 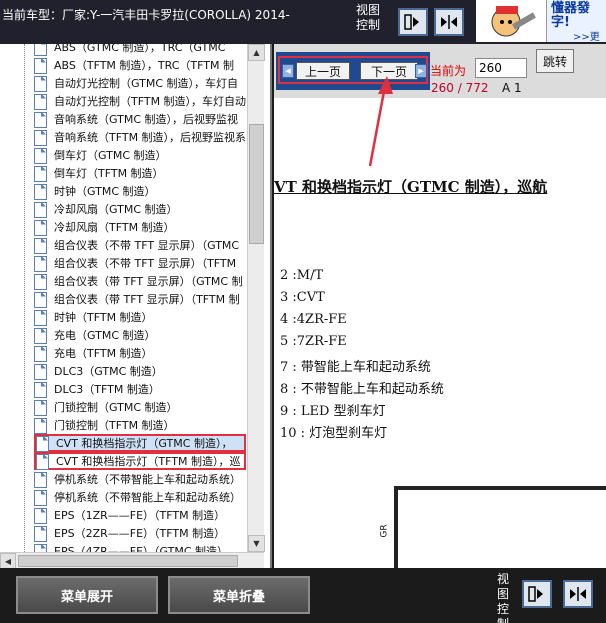 What do you see at coordinates (110, 155) in the screenshot?
I see `tree-item-label: 倒车灯（GTMC 制造）` at bounding box center [110, 155].